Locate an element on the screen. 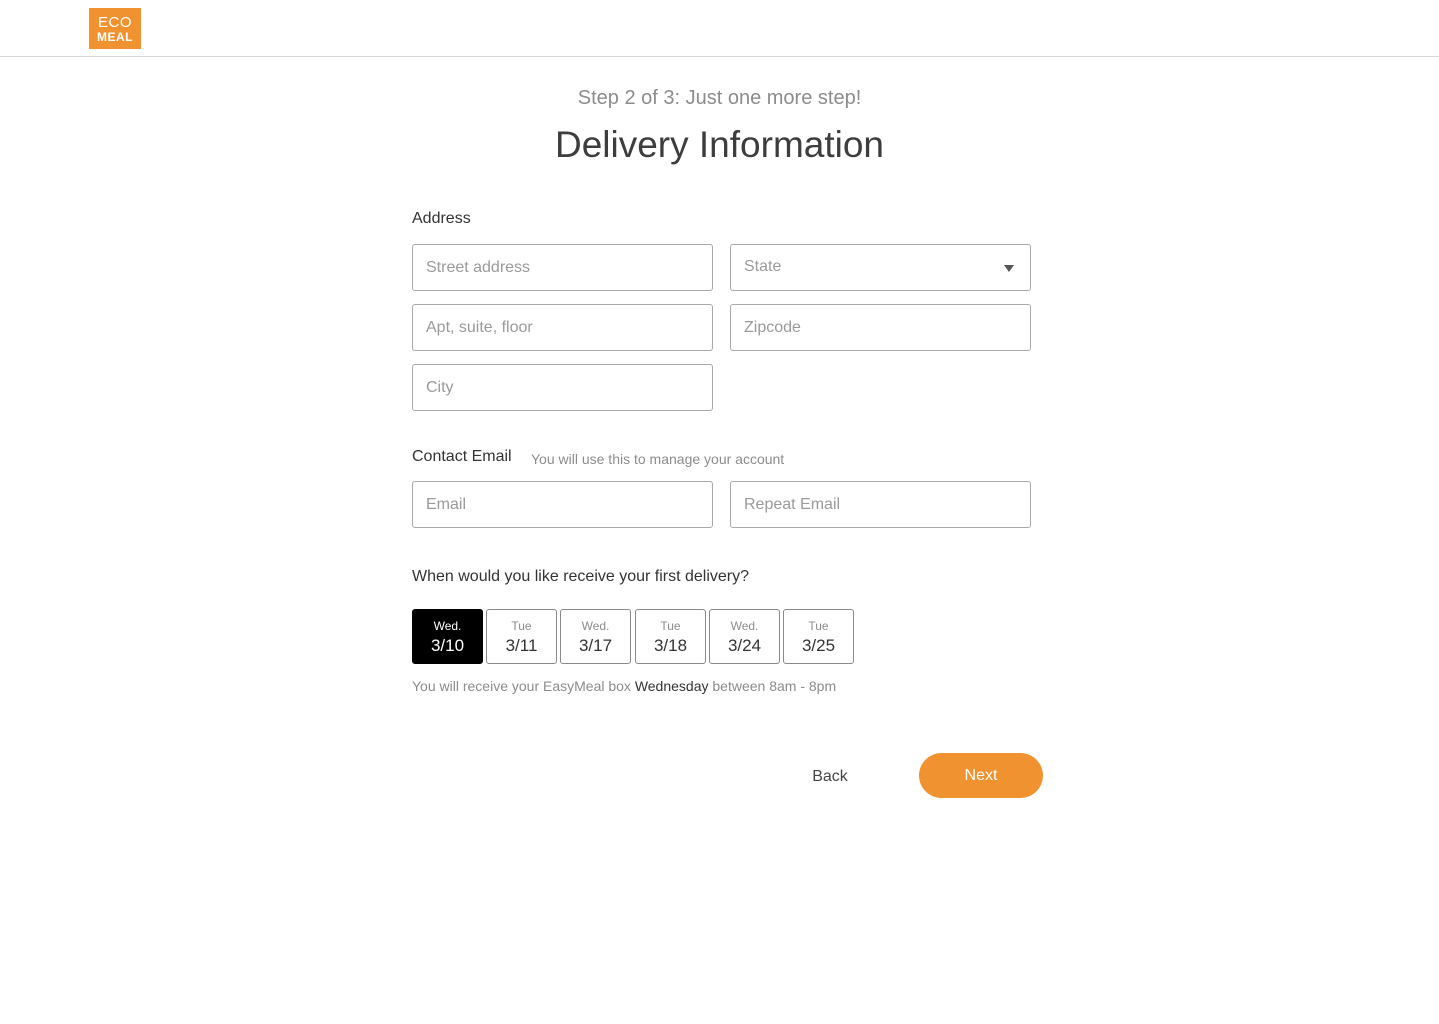 The height and width of the screenshot is (1024, 1439). delivery-date-option: Wed. 3/10 is located at coordinates (447, 636).